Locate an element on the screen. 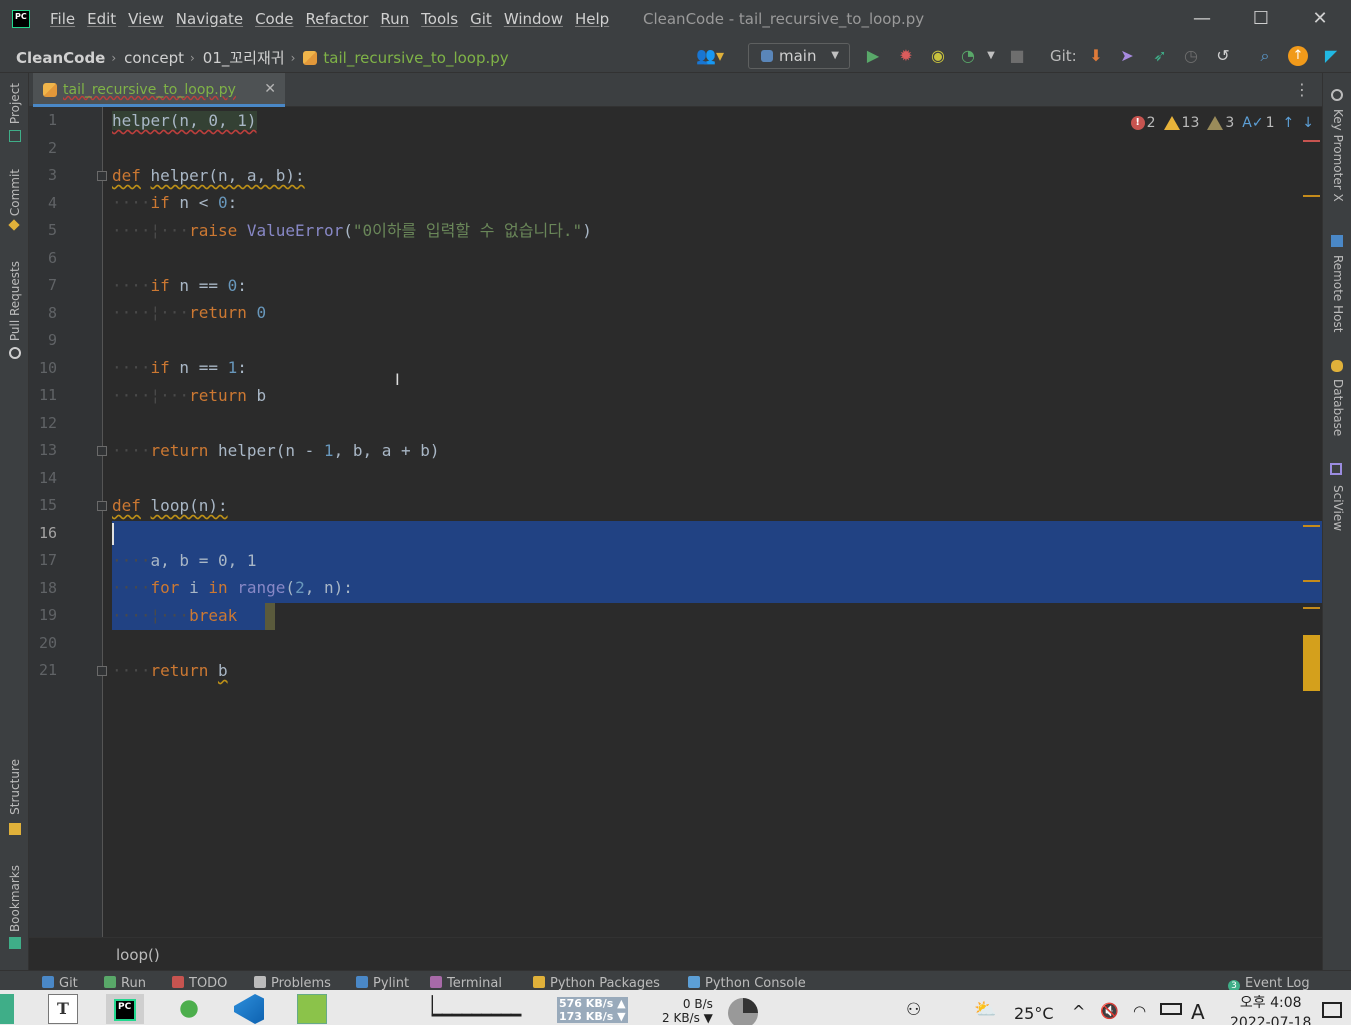 This screenshot has height=1025, width=1351. weak-warnings-count: 3 is located at coordinates (1220, 123).